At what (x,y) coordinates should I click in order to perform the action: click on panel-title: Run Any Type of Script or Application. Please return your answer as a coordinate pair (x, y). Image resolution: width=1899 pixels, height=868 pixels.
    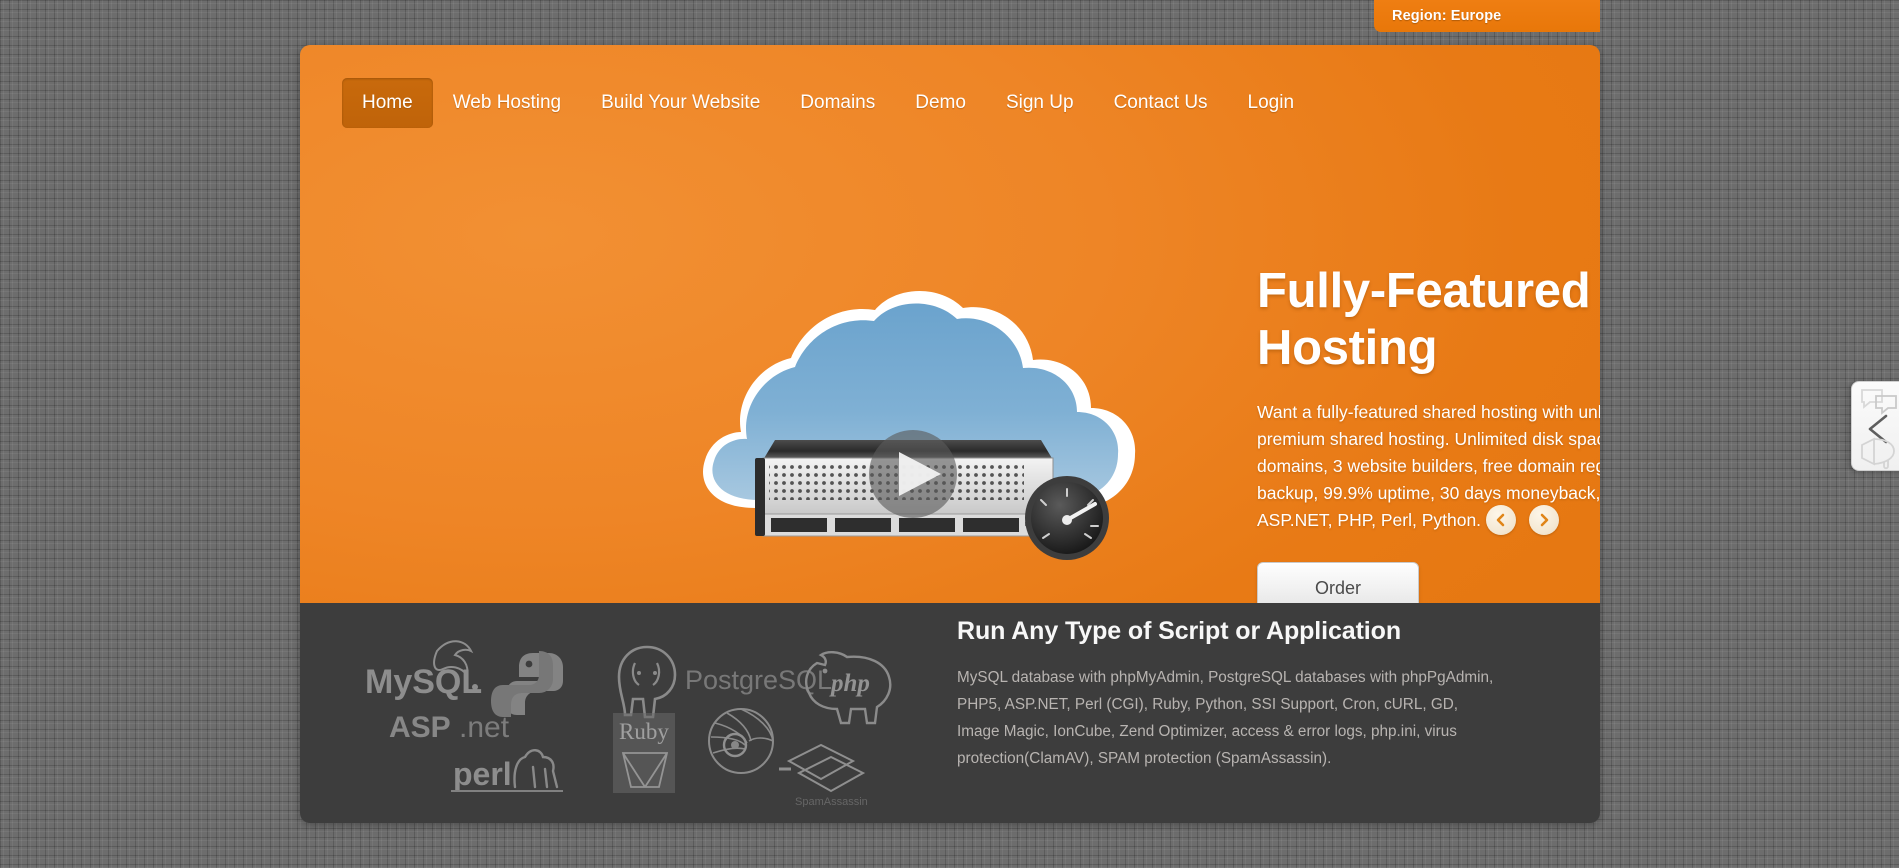
    Looking at the image, I should click on (1179, 631).